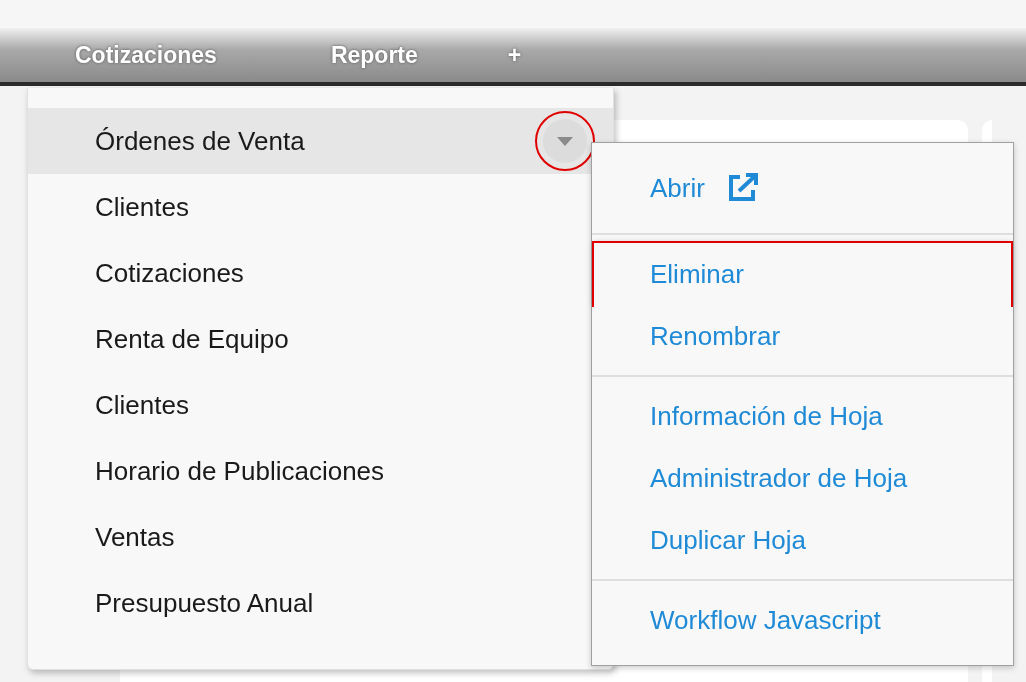 The height and width of the screenshot is (682, 1026). I want to click on sheet-item: Órdenes de Venta, so click(320, 141).